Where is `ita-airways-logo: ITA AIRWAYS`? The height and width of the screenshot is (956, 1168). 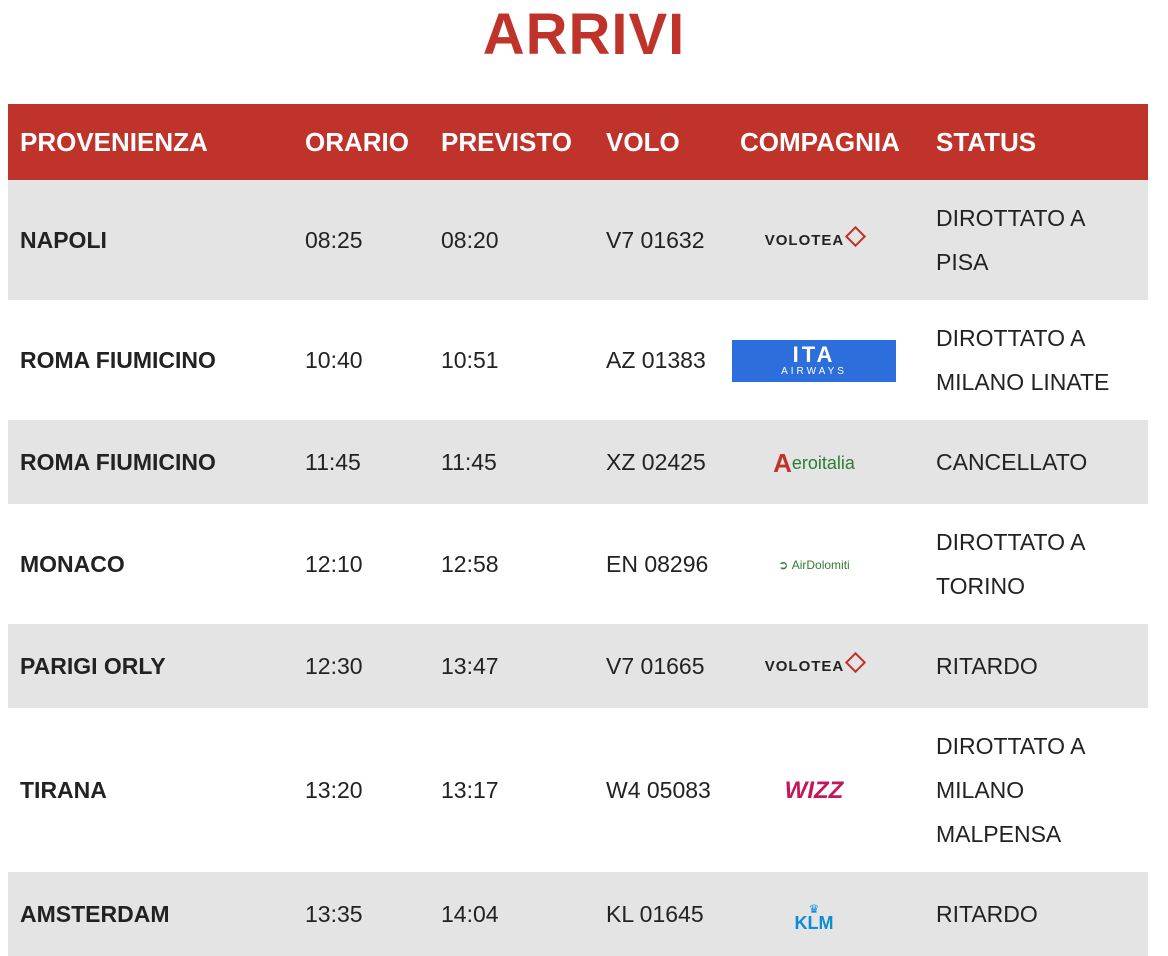 ita-airways-logo: ITA AIRWAYS is located at coordinates (814, 361).